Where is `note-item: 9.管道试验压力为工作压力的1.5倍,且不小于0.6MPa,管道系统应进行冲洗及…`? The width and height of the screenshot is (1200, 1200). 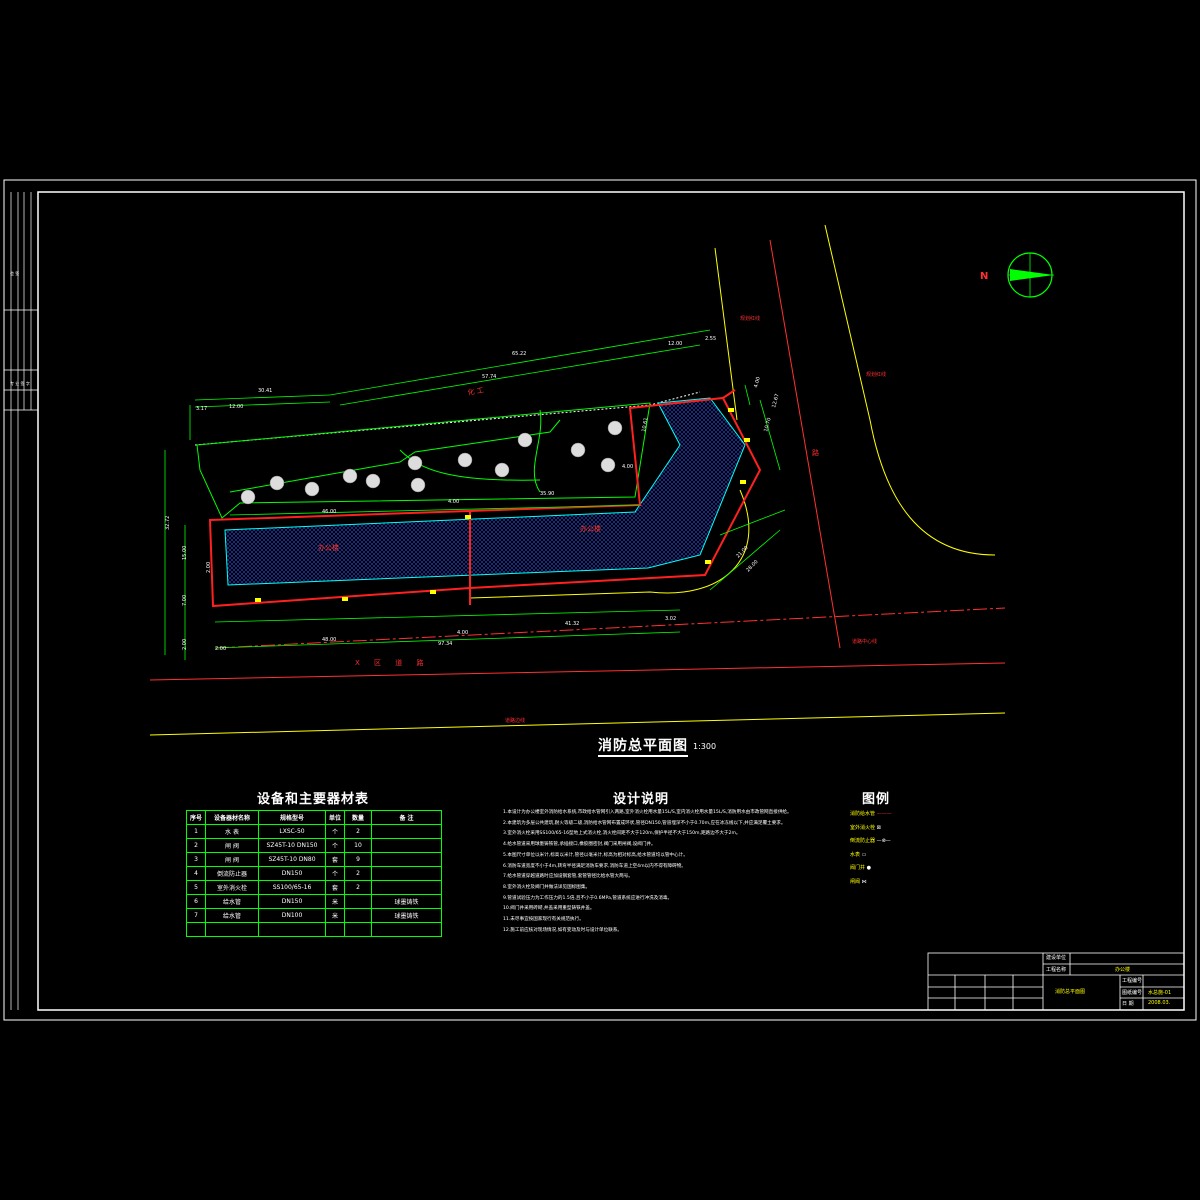
note-item: 9.管道试验压力为工作压力的1.5倍,且不小于0.6MPa,管道系统应进行冲洗及… is located at coordinates (588, 898).